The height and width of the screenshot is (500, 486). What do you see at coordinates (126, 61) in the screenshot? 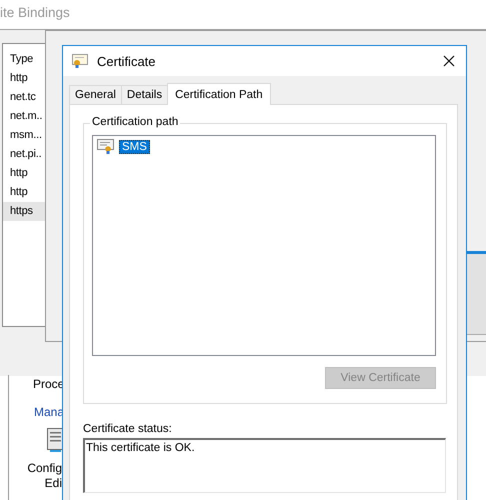
I see `dialog-title: Certificate` at bounding box center [126, 61].